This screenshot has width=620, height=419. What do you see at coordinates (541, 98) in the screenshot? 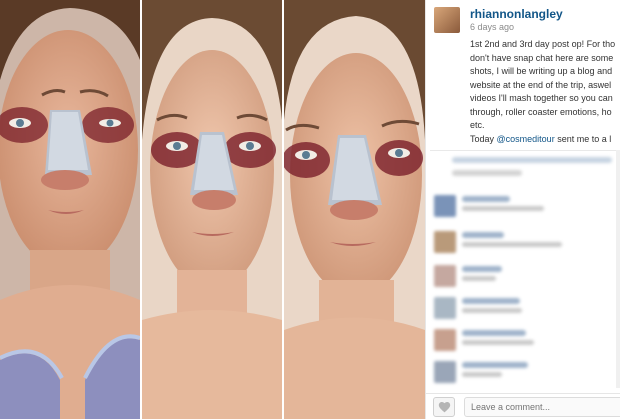
I see `caption-line: videos I'll mash together so you can` at bounding box center [541, 98].